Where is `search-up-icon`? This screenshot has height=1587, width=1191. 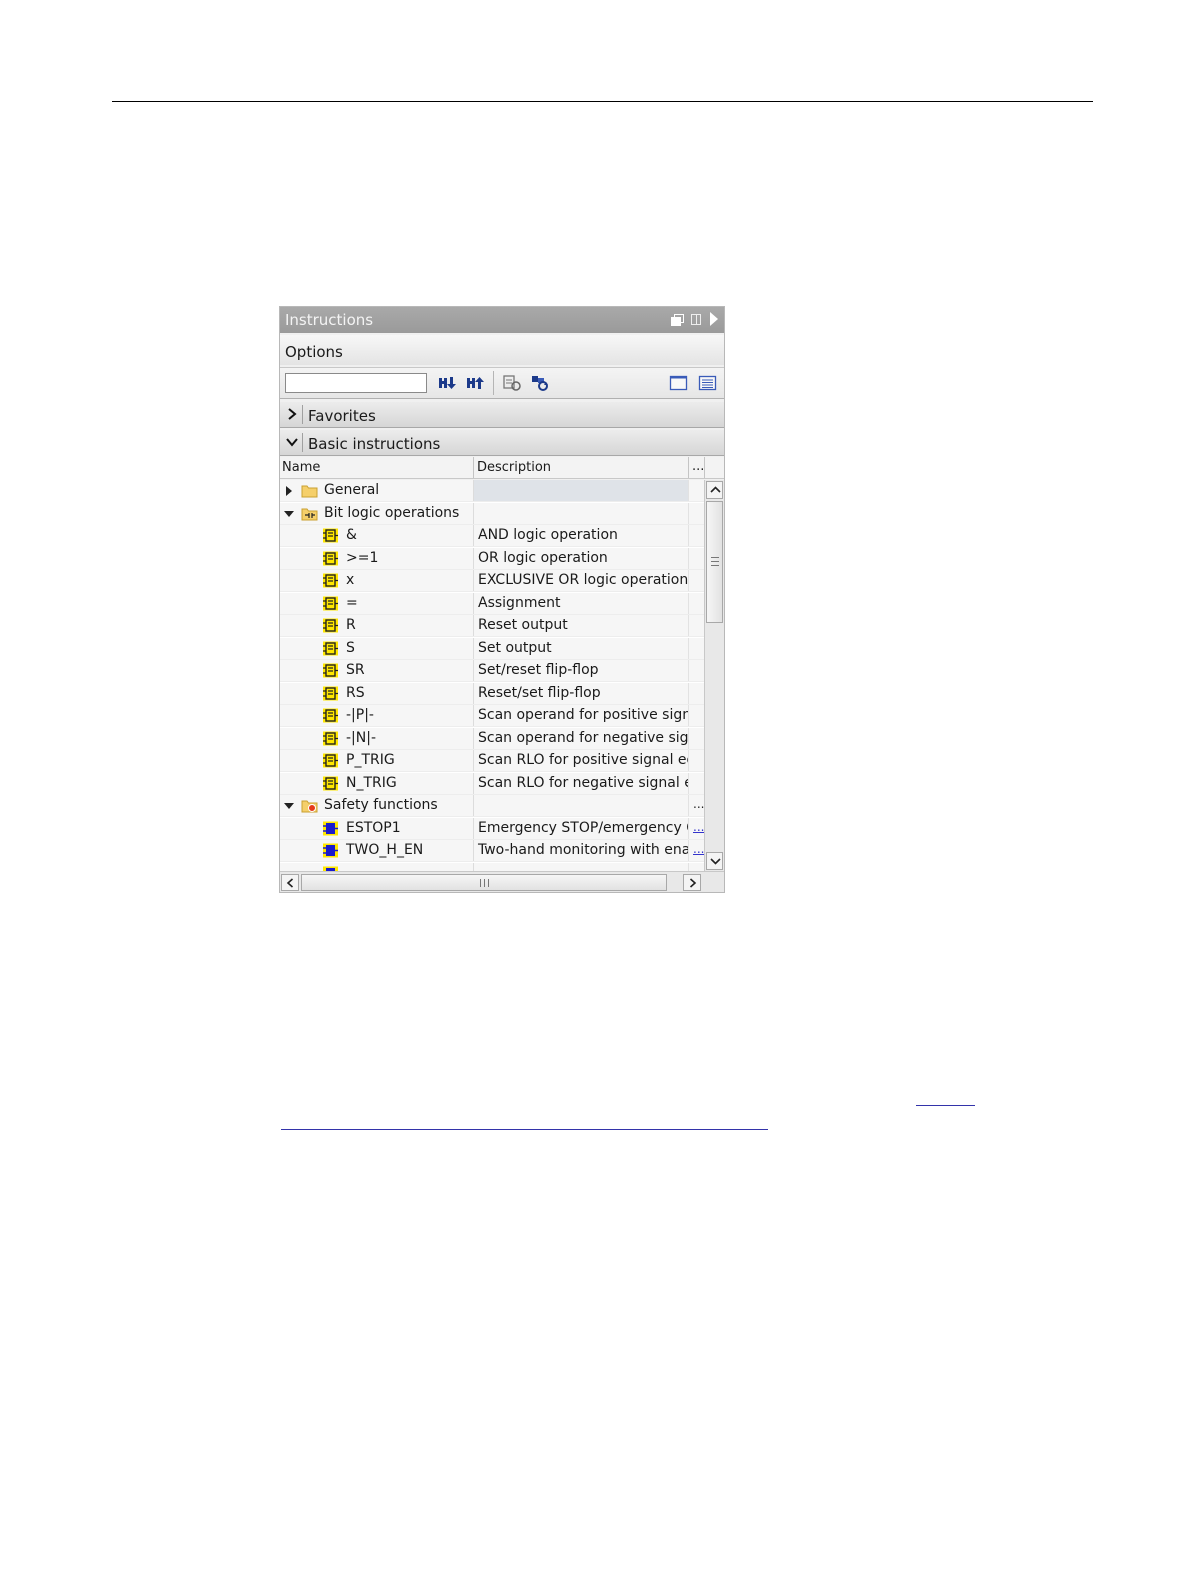
search-up-icon is located at coordinates (476, 383).